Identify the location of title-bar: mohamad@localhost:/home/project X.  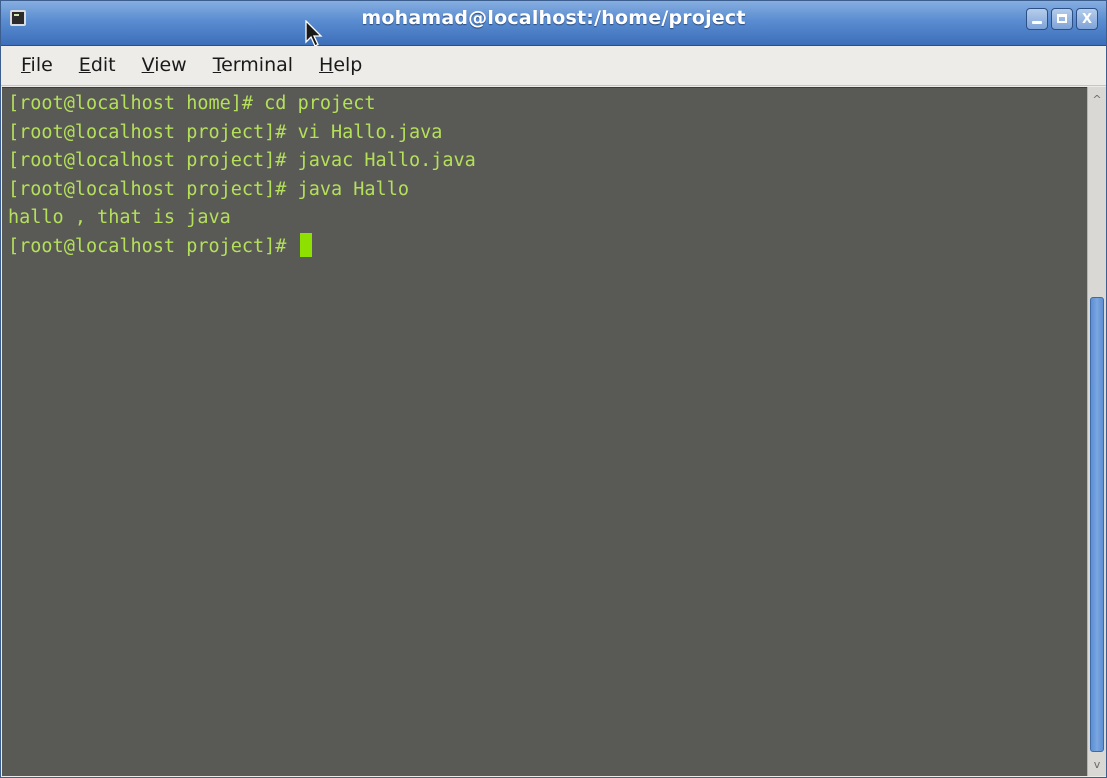
(553, 23).